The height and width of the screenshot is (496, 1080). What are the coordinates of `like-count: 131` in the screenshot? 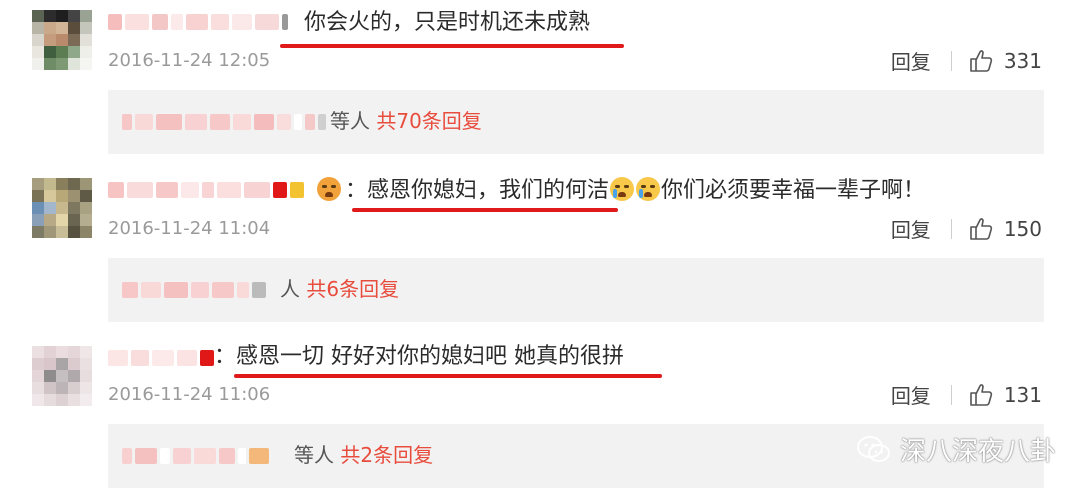 It's located at (1022, 394).